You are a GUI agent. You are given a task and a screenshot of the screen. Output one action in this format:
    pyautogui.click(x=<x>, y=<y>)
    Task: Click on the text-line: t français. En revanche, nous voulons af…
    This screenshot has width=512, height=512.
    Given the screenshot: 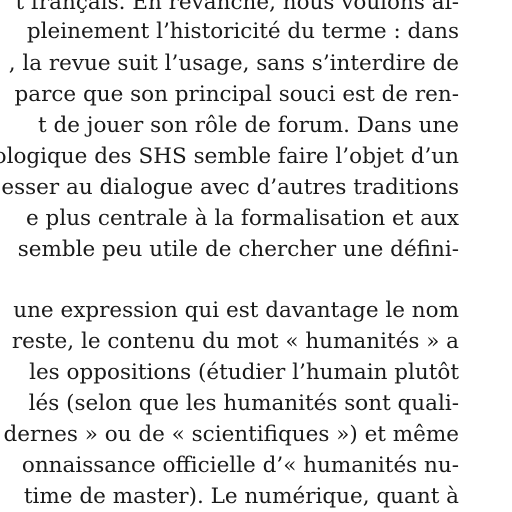 What is the action you would take?
    pyautogui.click(x=237, y=7)
    